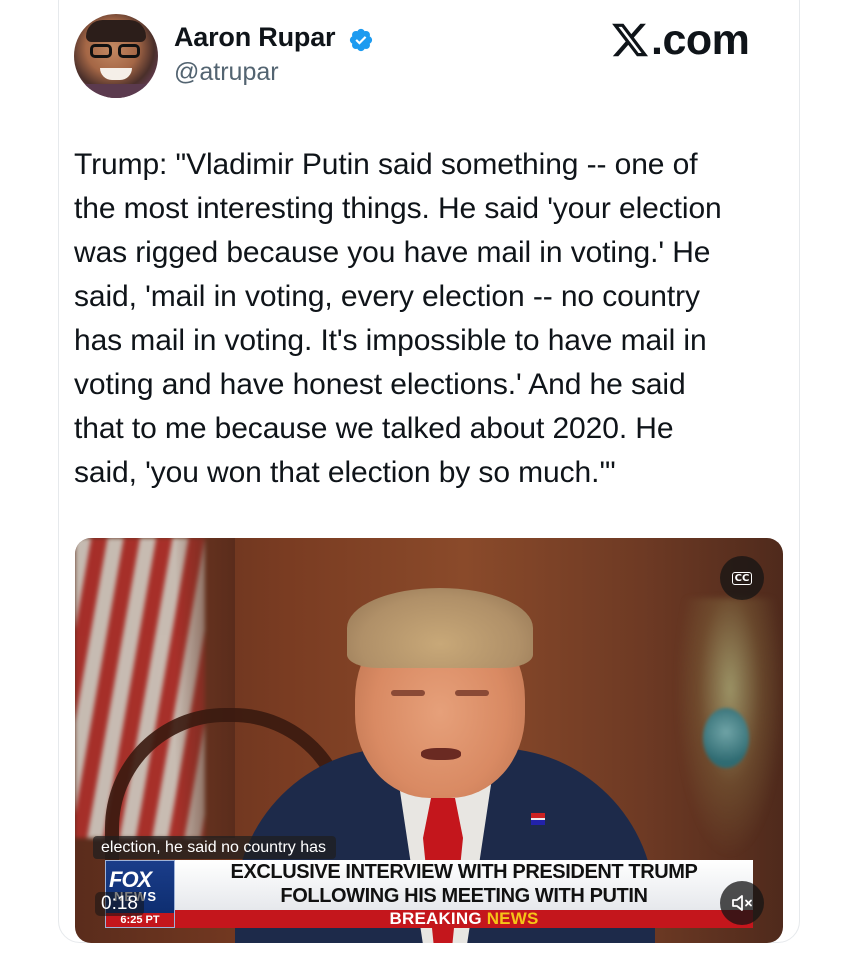  What do you see at coordinates (630, 40) in the screenshot?
I see `x-logo-icon` at bounding box center [630, 40].